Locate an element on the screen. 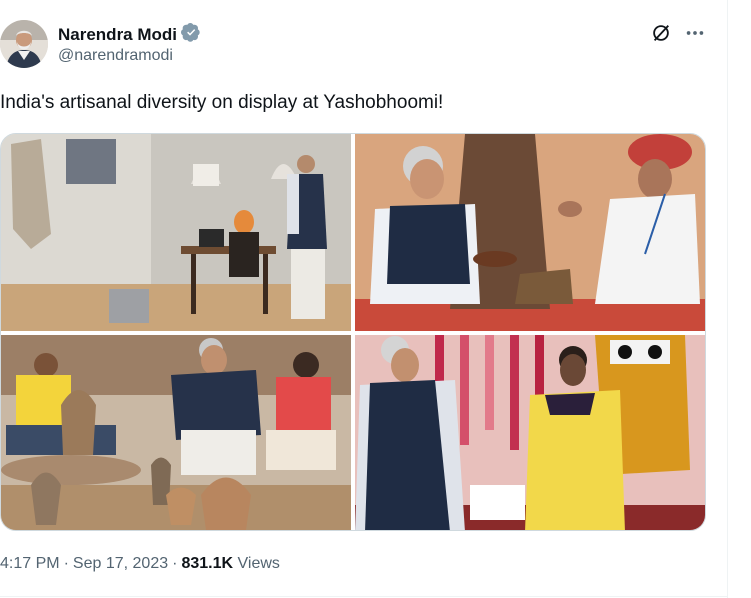  tweet-metadata: 4:17 PM · Sep 17, 2023 · 831.1K Views is located at coordinates (140, 564).